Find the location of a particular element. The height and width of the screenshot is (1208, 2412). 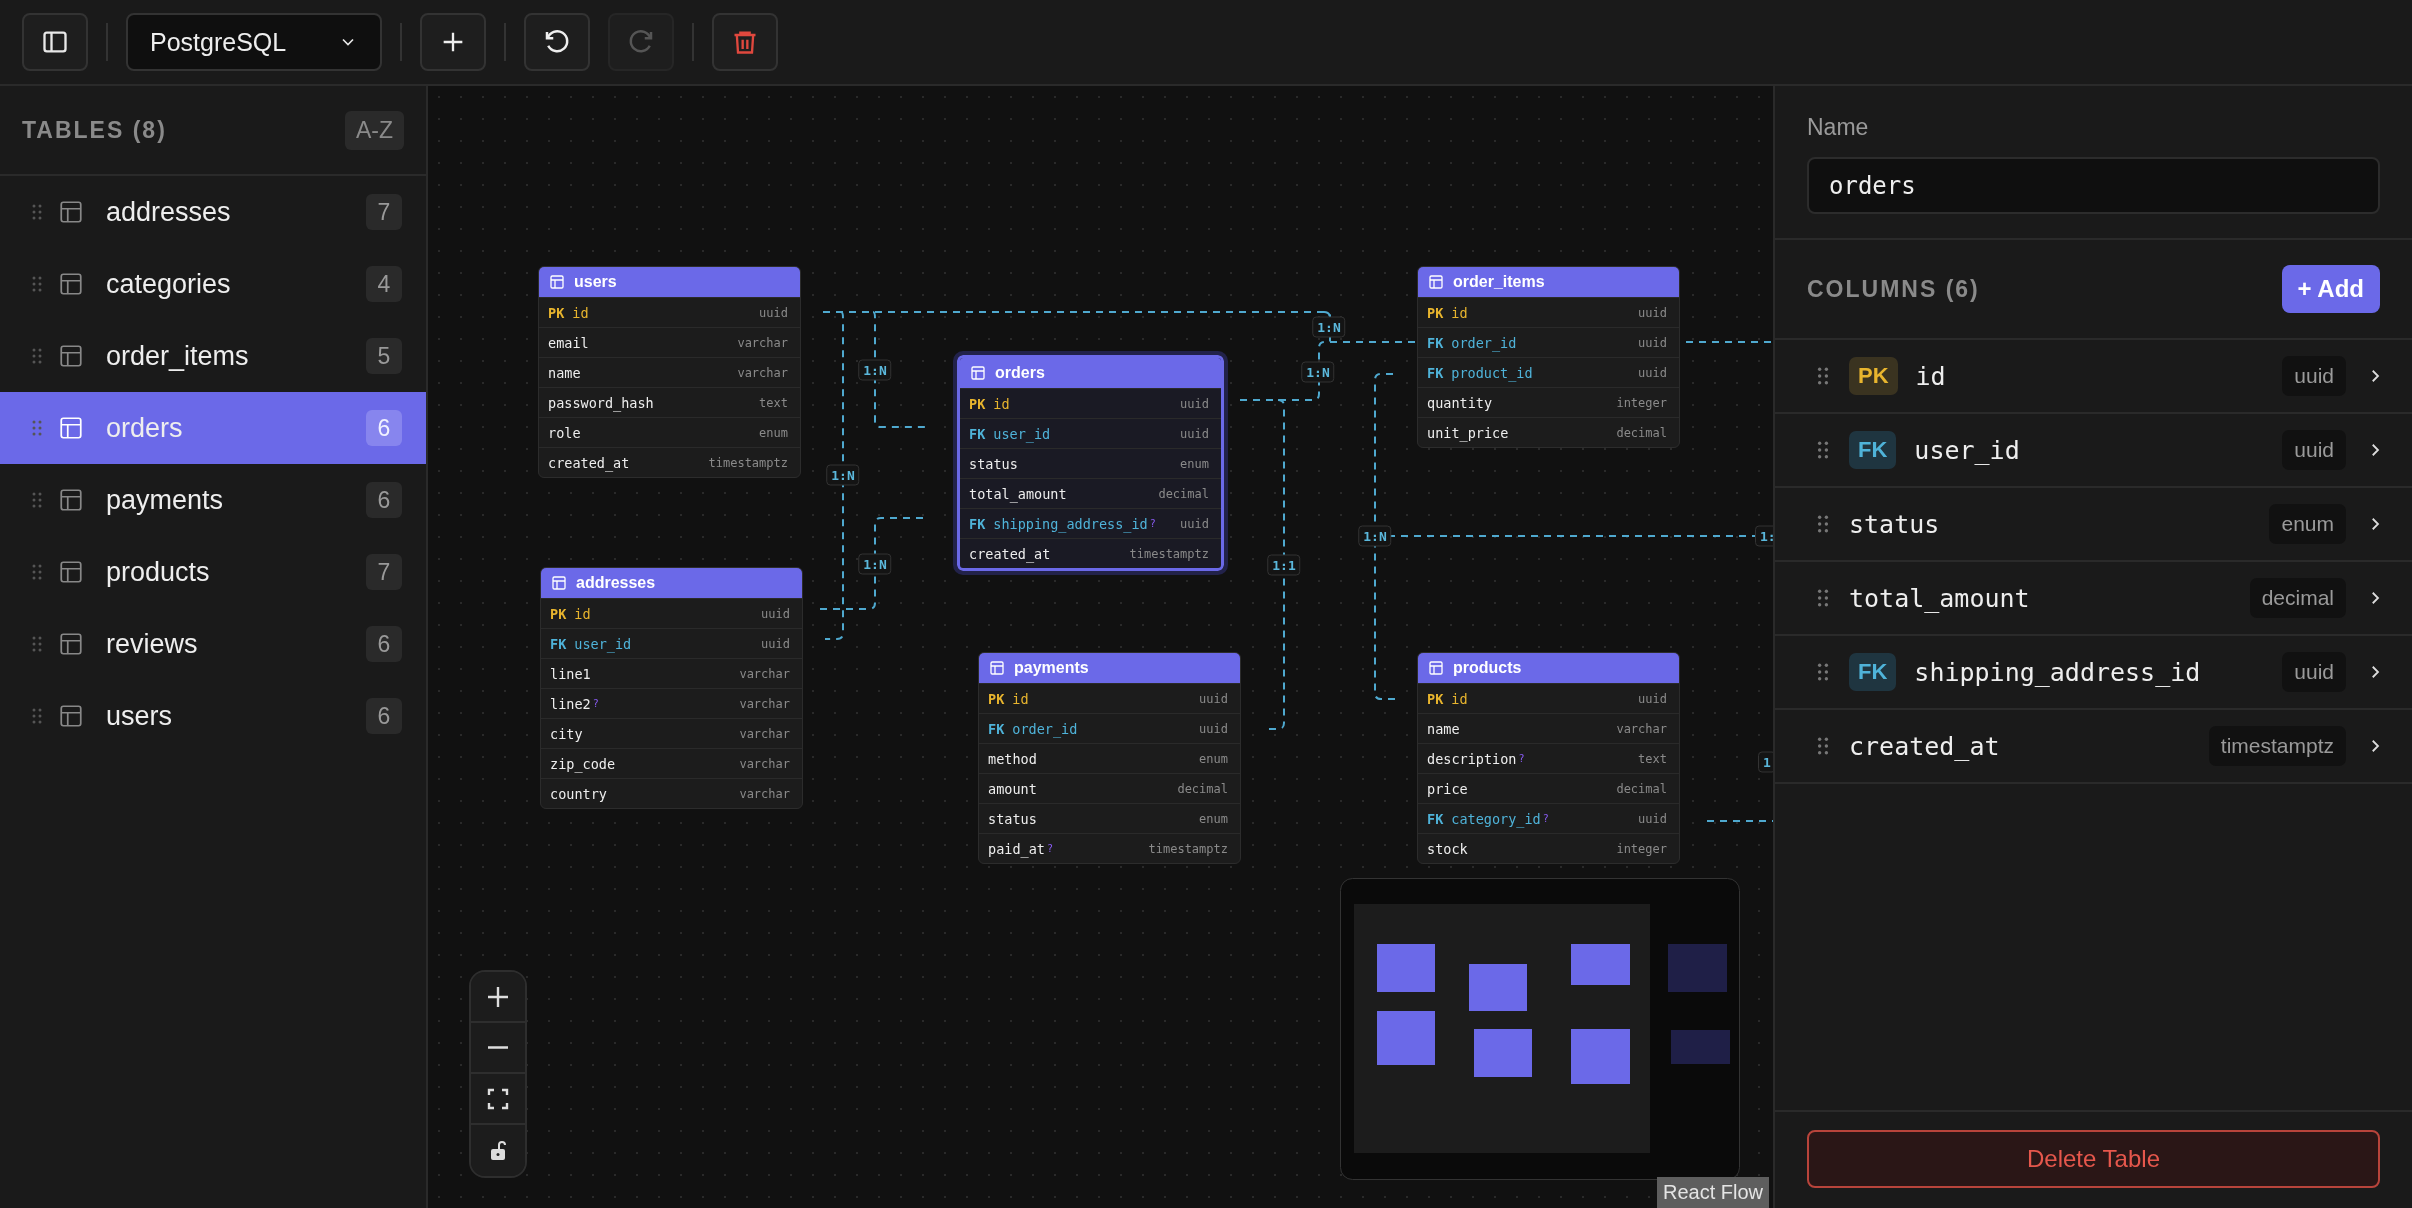

table-list-item: categories 4 is located at coordinates (213, 284).